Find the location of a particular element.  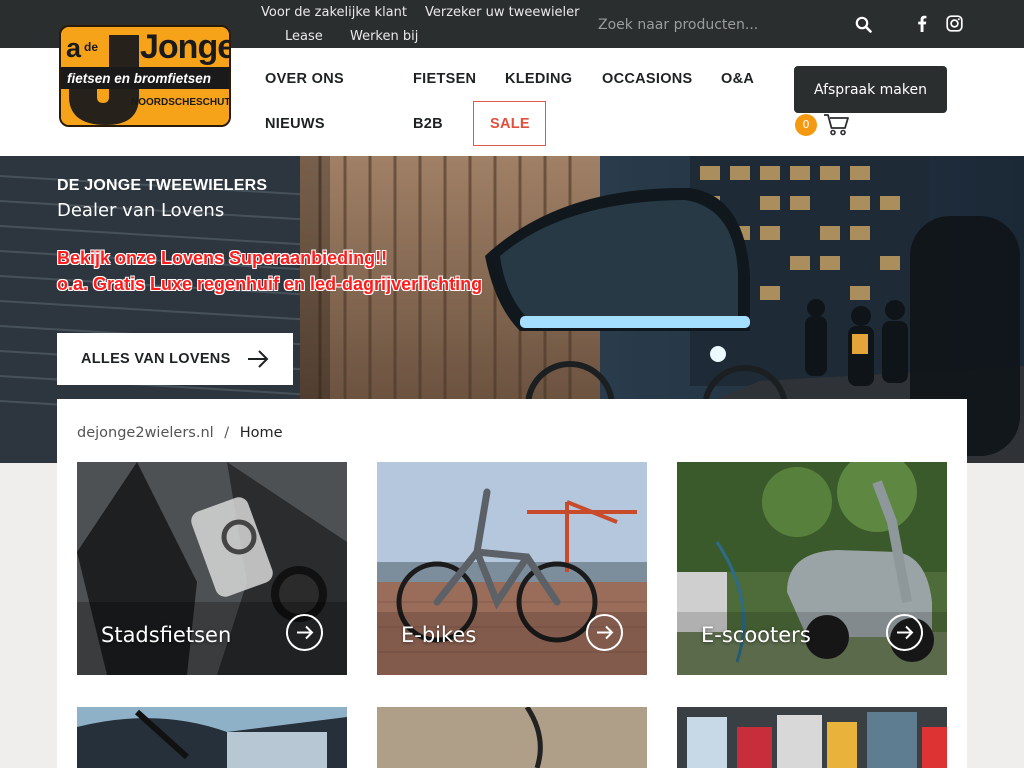

logo-de: de is located at coordinates (91, 47).